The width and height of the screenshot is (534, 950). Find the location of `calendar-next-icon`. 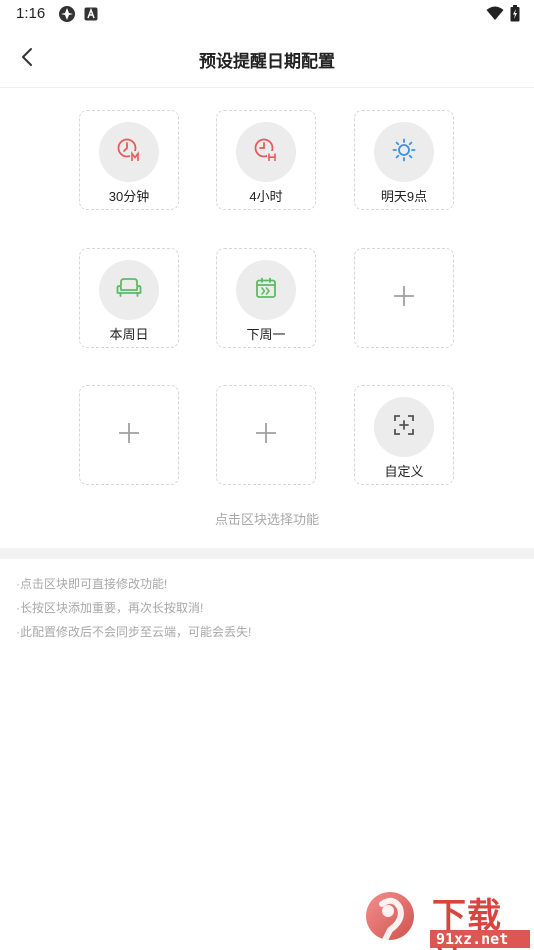

calendar-next-icon is located at coordinates (266, 290).